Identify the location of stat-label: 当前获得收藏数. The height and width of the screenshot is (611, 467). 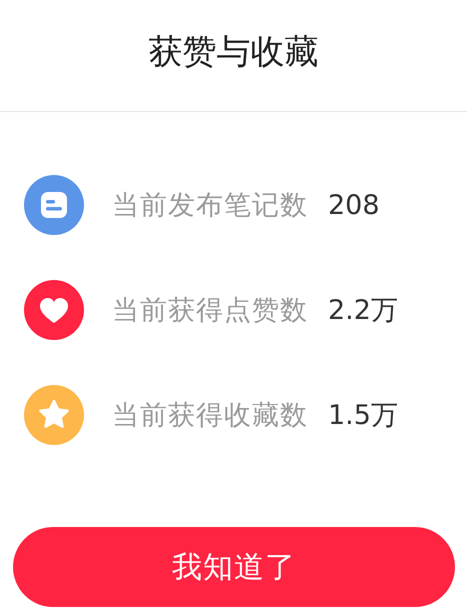
(210, 416).